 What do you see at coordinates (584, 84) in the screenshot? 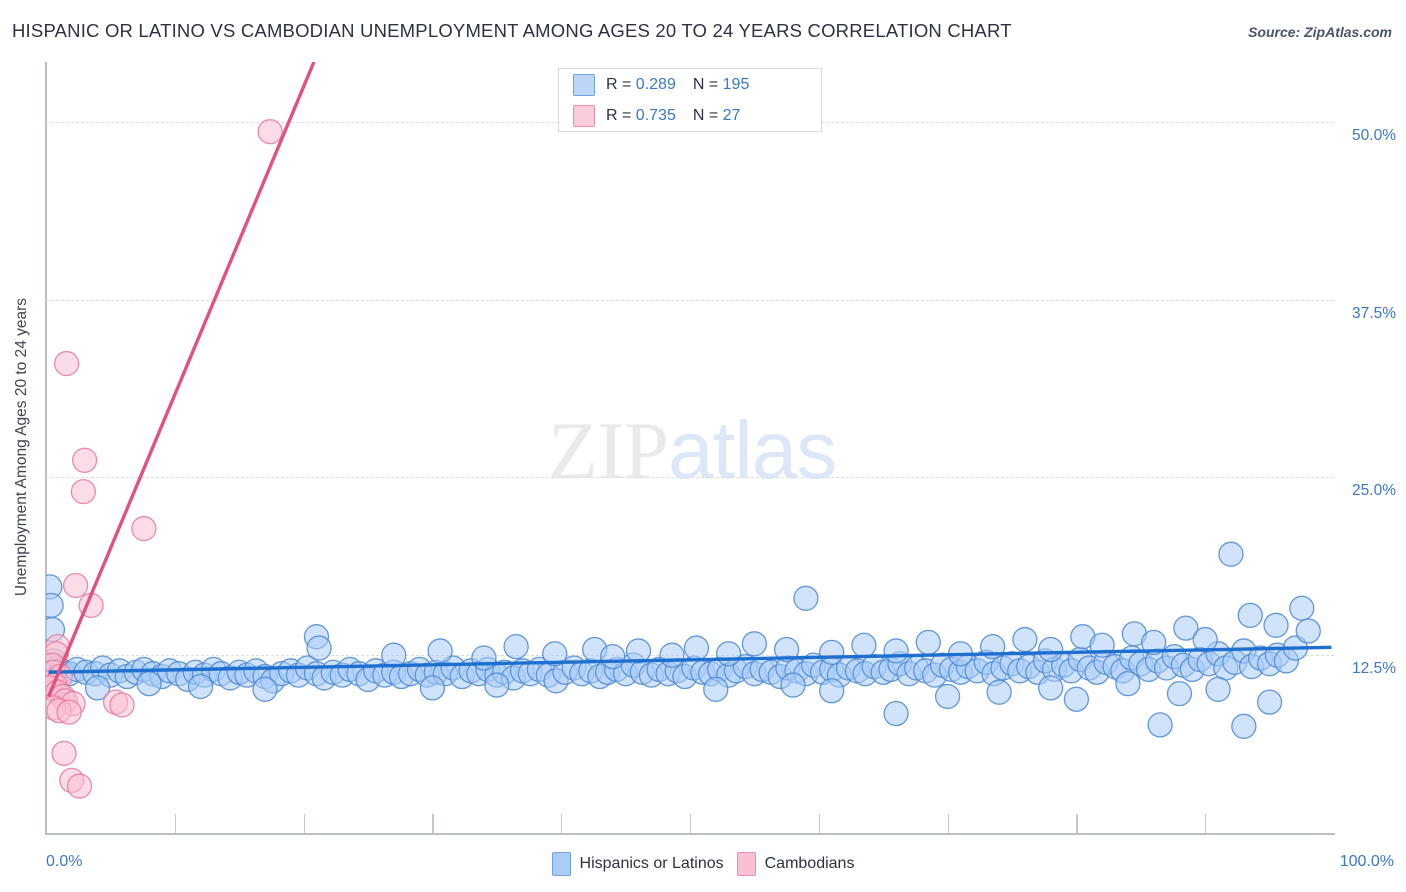
I see `swatch-hispanics-icon` at bounding box center [584, 84].